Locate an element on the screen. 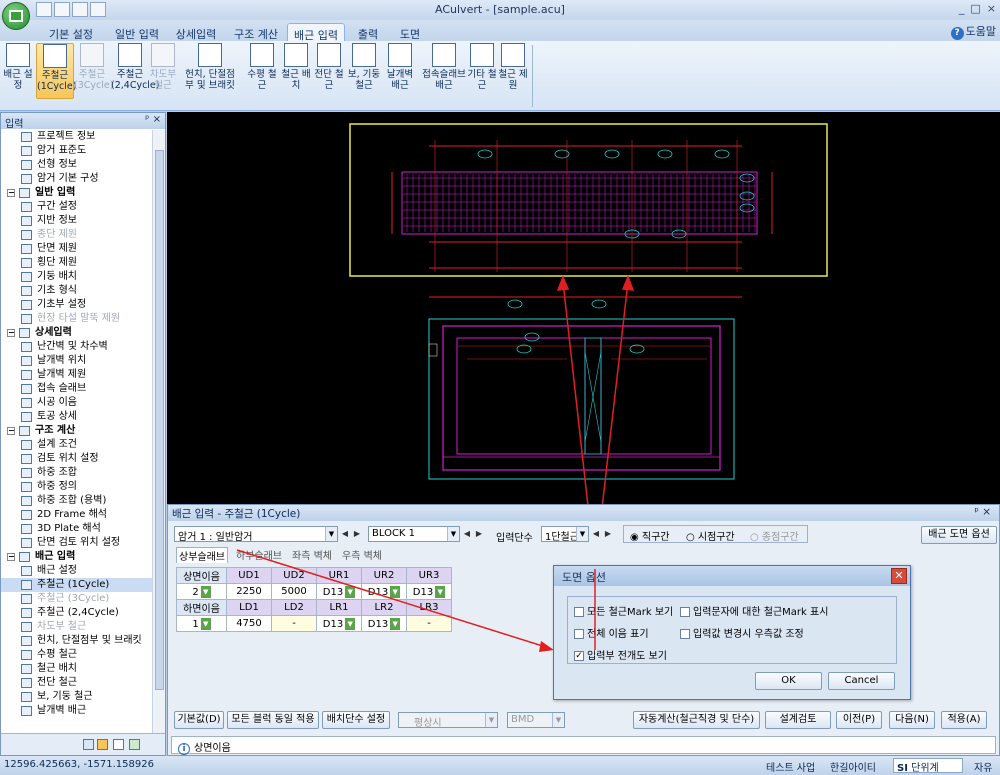  apply-button: 적용(A) is located at coordinates (964, 720).